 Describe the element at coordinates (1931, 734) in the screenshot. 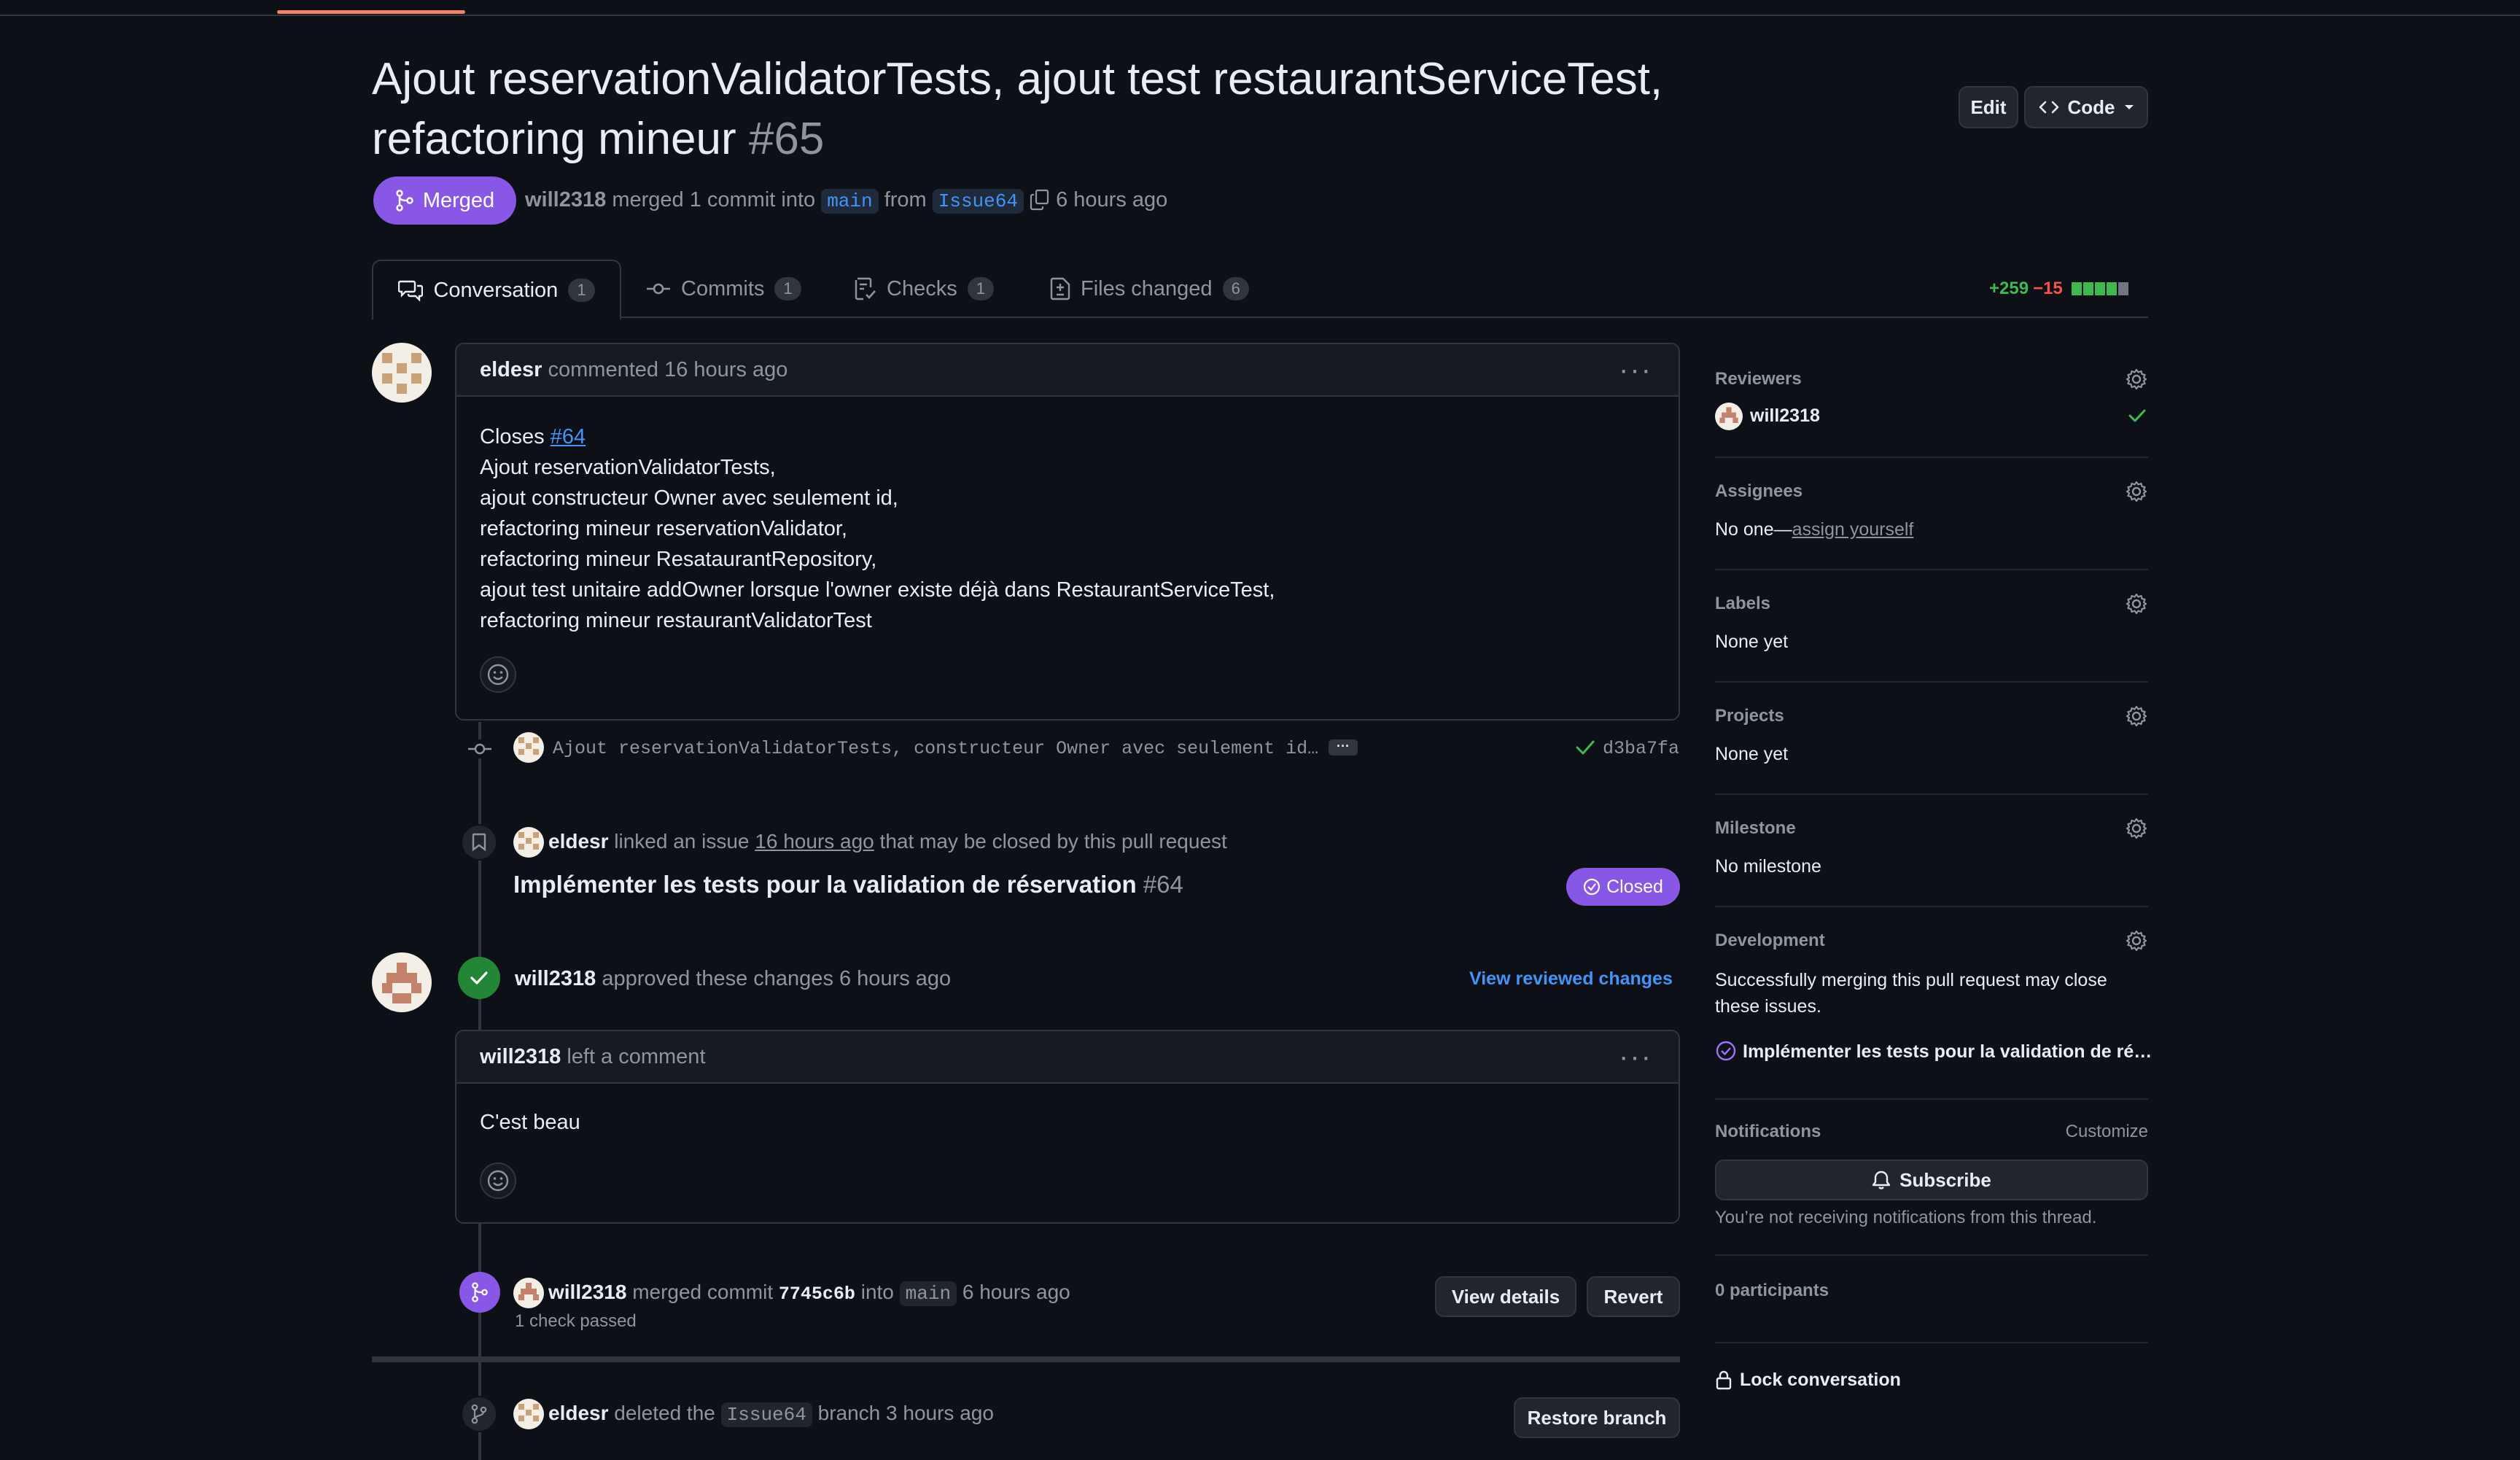

I see `sidebar-projects: Projects None yet` at that location.